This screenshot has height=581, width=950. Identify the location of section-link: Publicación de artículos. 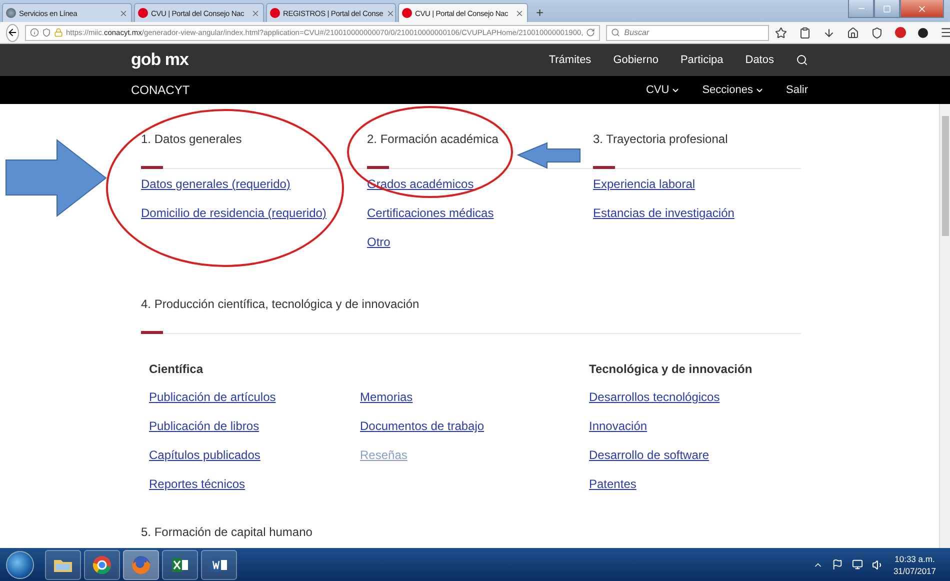
(212, 397).